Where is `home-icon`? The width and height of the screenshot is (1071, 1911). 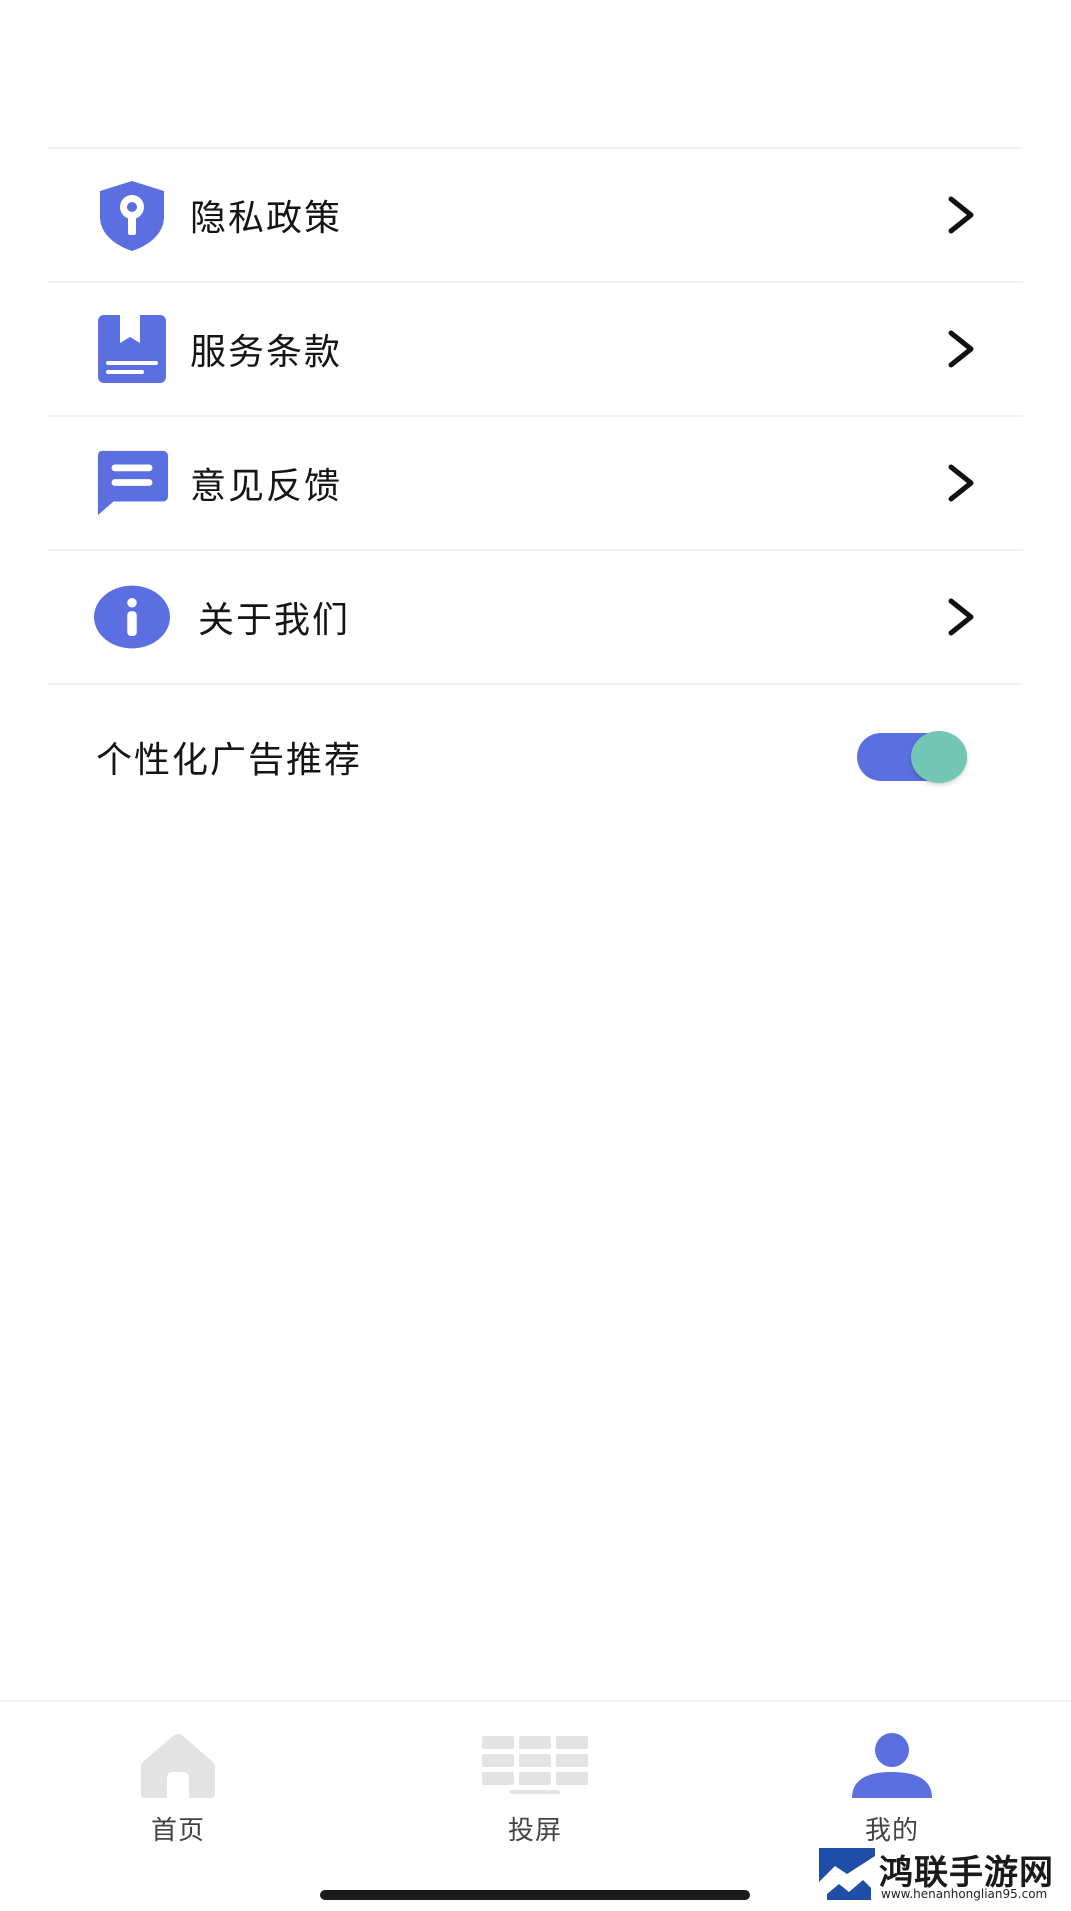
home-icon is located at coordinates (178, 1766).